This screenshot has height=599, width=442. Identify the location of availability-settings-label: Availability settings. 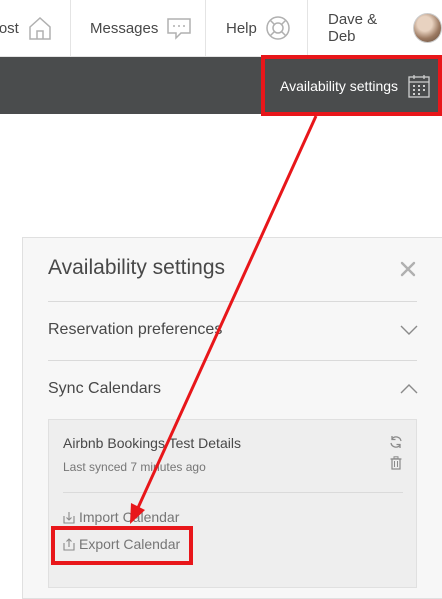
(339, 85).